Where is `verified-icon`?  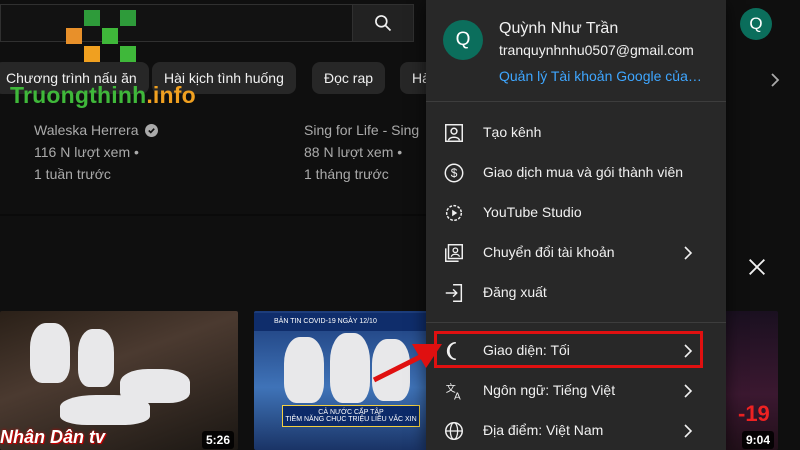
verified-icon is located at coordinates (151, 130).